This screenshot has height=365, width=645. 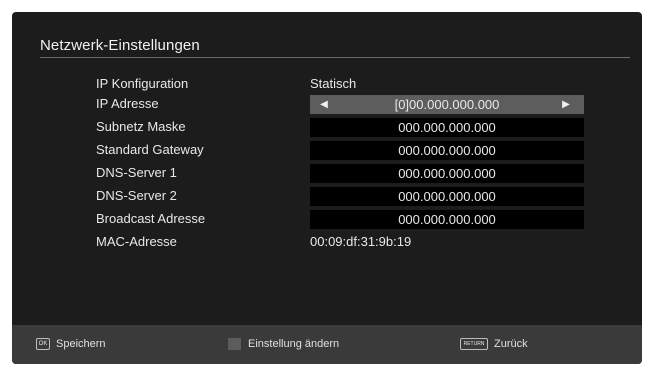 What do you see at coordinates (447, 150) in the screenshot?
I see `standard-gateway-field: 000.000.000.000` at bounding box center [447, 150].